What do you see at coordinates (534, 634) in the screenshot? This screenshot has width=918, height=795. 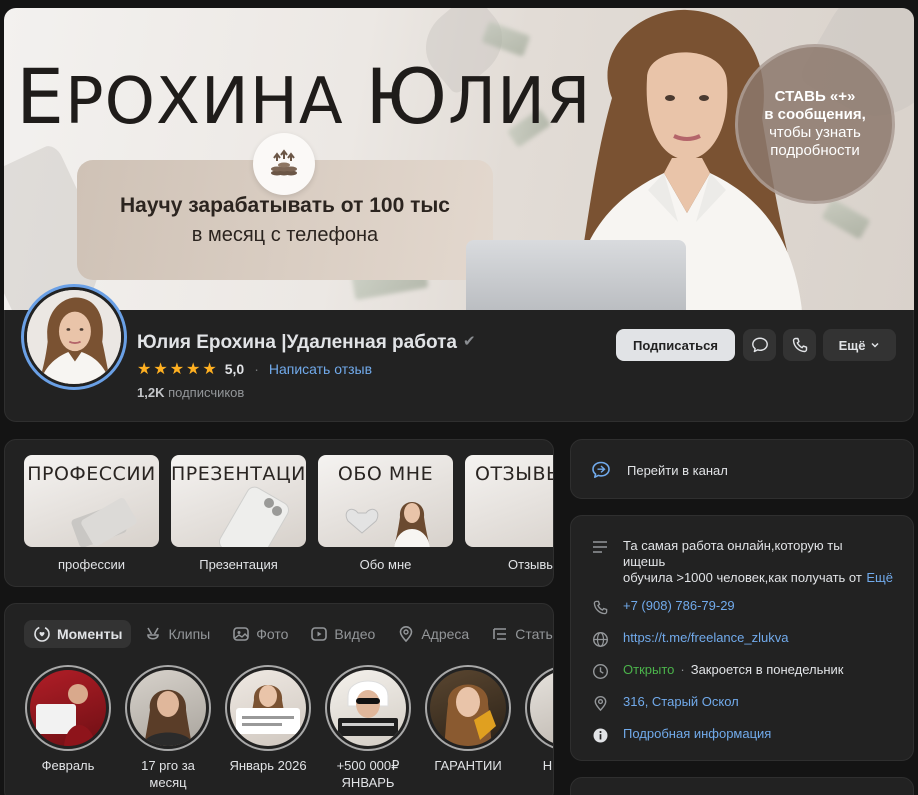 I see `tab-label: Статьи` at bounding box center [534, 634].